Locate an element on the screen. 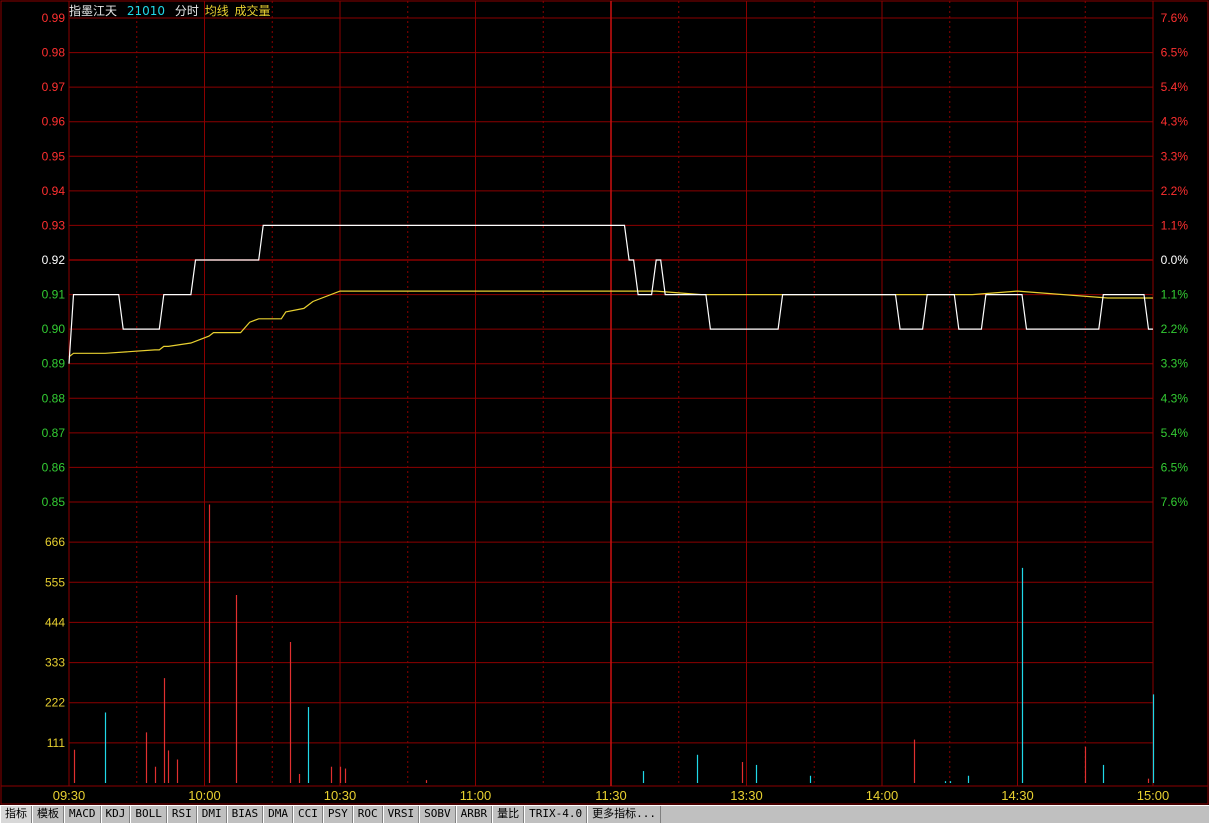 This screenshot has width=1209, height=823. tab-12: VRSI is located at coordinates (401, 814).